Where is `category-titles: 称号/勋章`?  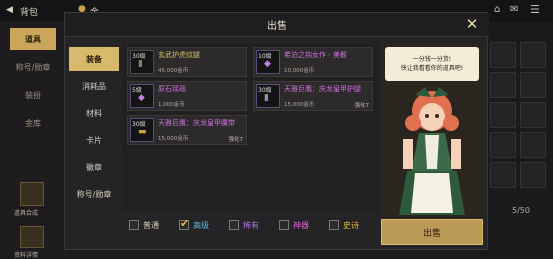
category-titles: 称号/勋章 is located at coordinates (94, 194).